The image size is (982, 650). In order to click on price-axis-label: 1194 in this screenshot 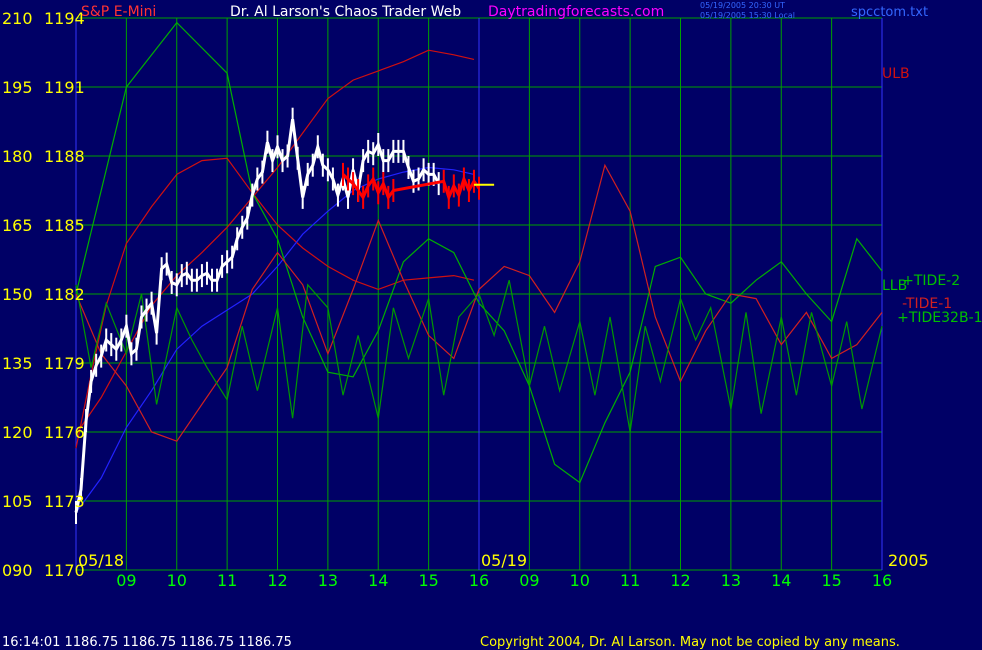, I will do `click(64, 18)`.